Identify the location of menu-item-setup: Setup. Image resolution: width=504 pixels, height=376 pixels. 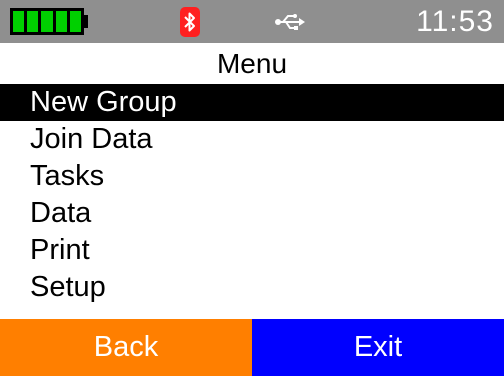
(252, 287).